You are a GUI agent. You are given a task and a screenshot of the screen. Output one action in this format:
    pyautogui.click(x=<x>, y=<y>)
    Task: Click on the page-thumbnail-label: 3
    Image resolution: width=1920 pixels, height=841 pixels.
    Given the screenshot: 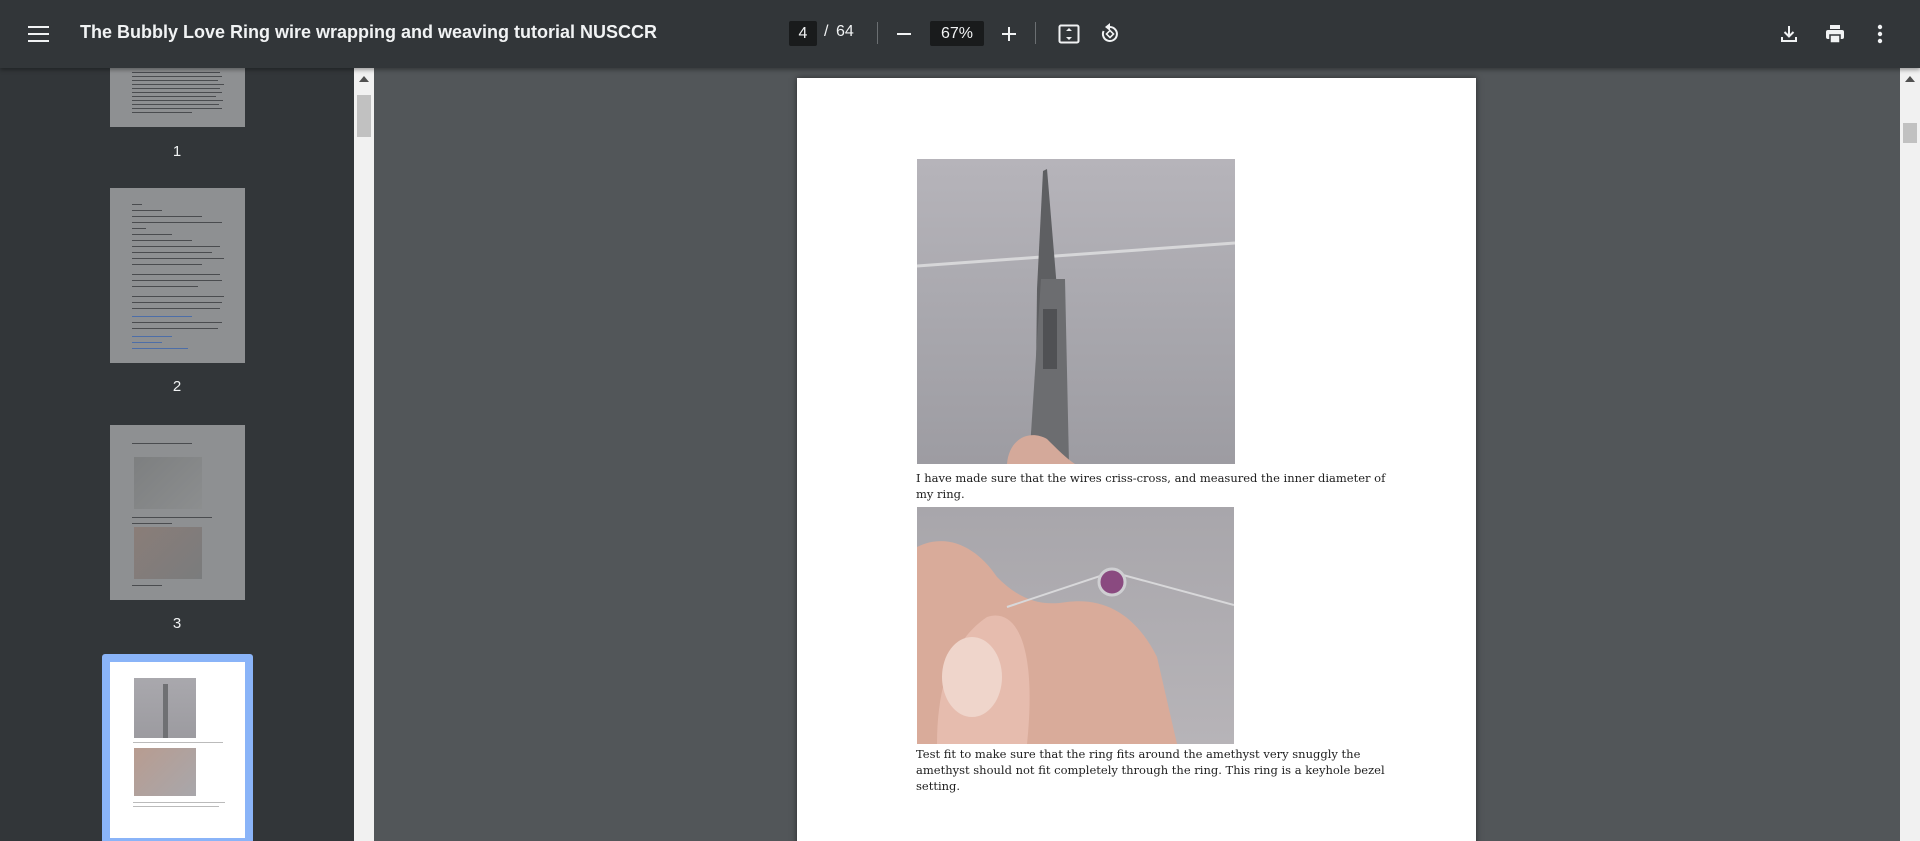 What is the action you would take?
    pyautogui.click(x=177, y=623)
    